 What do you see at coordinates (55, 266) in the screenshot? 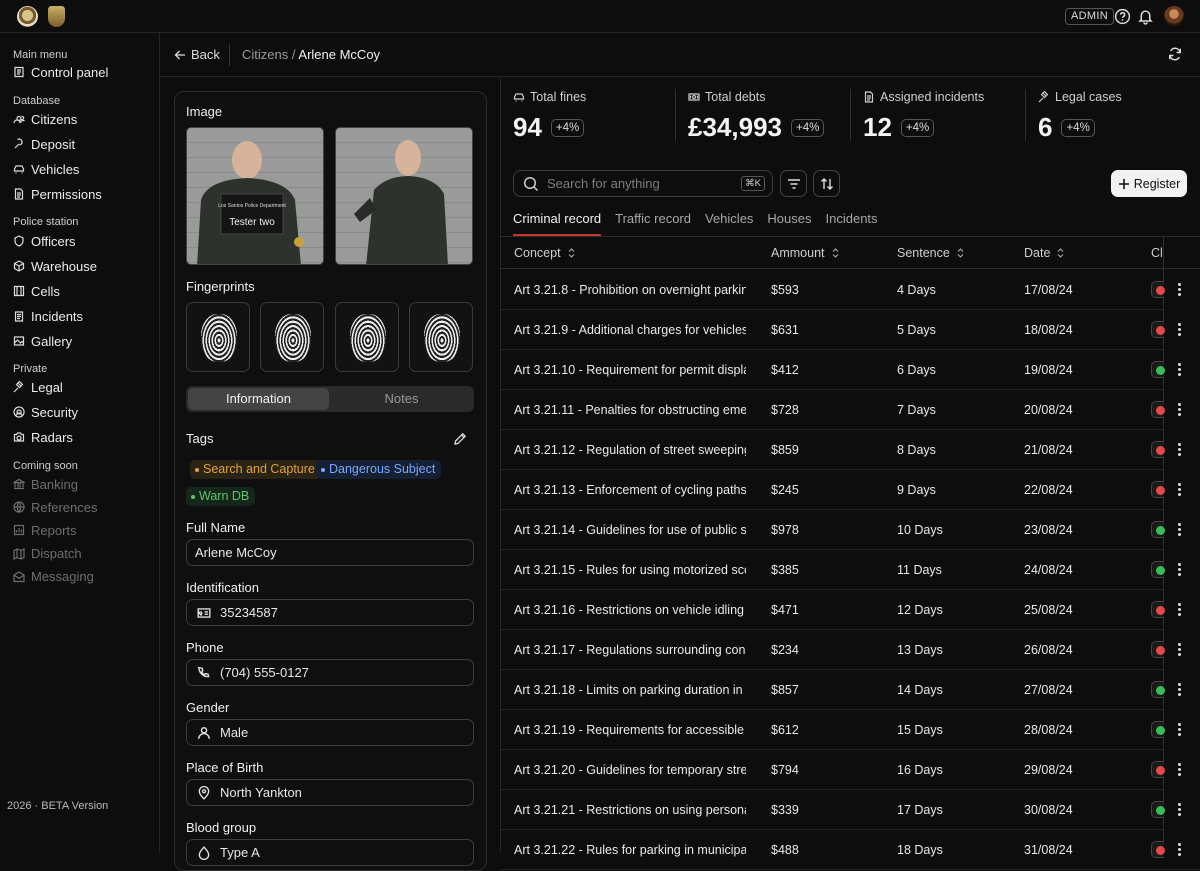
I see `sidebar-item-warehouse: Warehouse` at bounding box center [55, 266].